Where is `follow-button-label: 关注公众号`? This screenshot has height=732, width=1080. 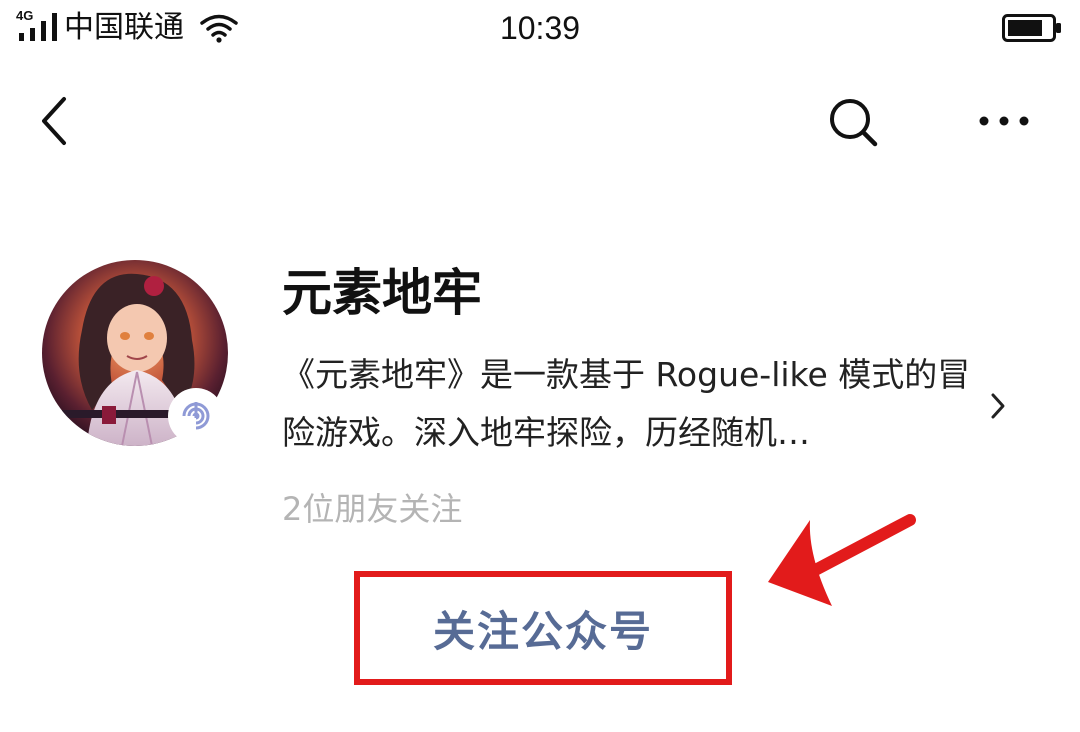 follow-button-label: 关注公众号 is located at coordinates (542, 631).